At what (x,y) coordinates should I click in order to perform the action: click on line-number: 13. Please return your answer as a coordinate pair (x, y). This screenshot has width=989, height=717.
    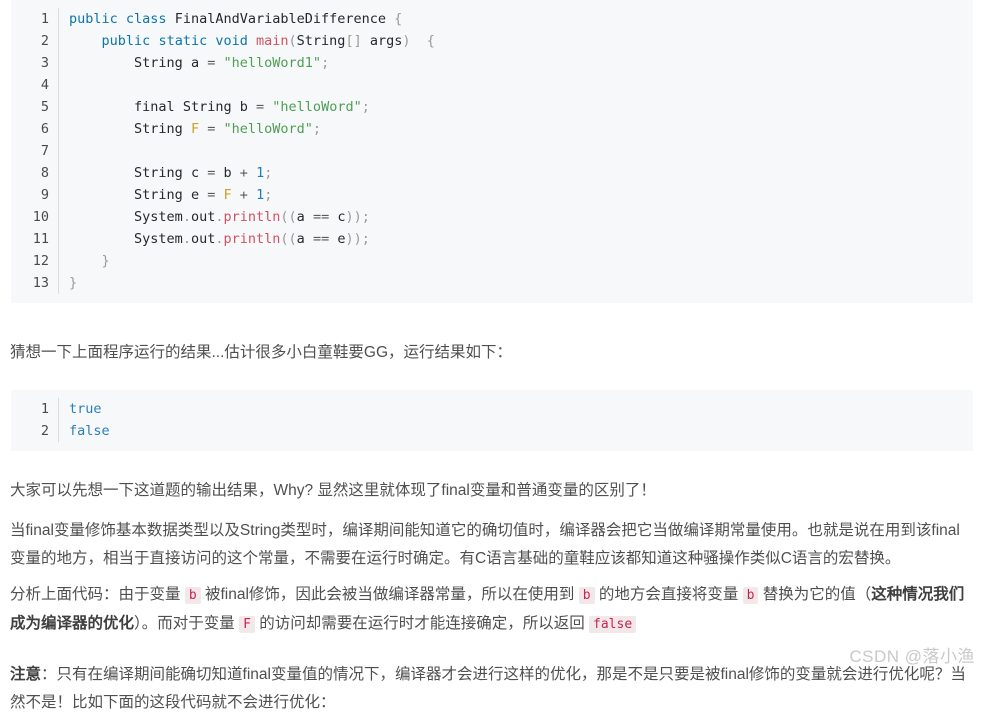
    Looking at the image, I should click on (40, 283).